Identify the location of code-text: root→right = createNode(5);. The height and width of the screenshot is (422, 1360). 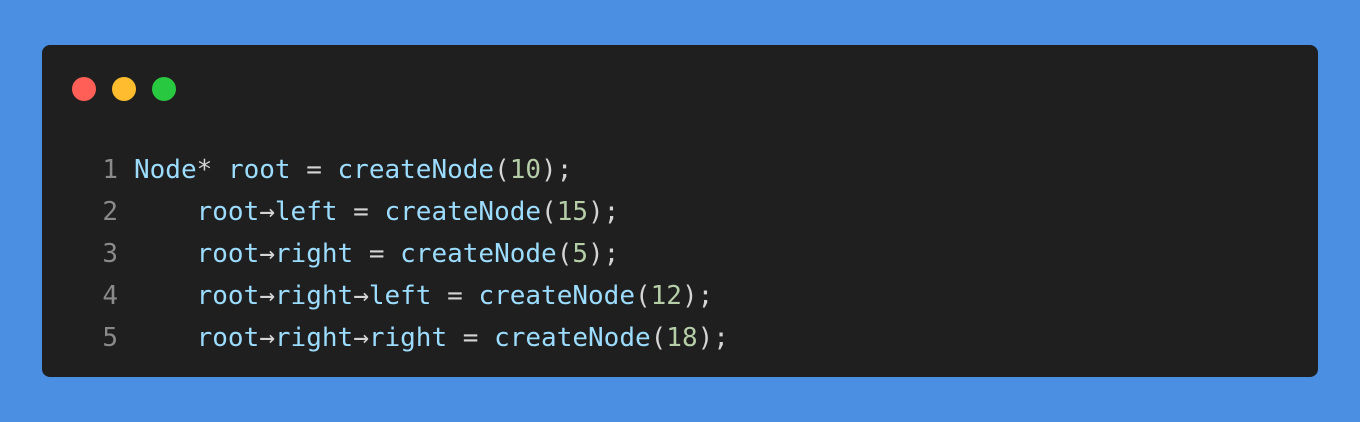
(377, 254).